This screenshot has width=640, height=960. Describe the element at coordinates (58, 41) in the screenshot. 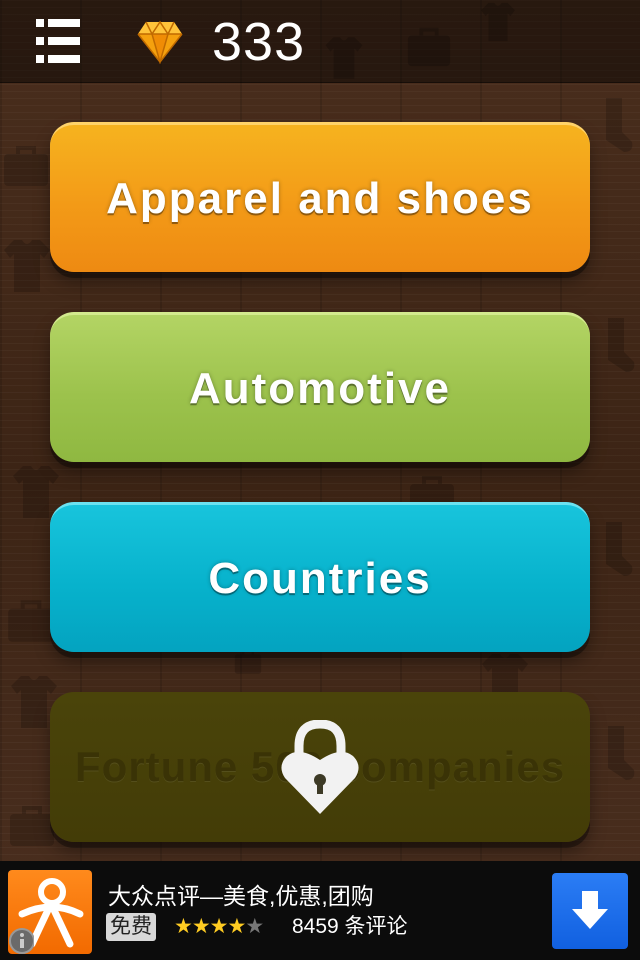

I see `list-menu-icon` at that location.